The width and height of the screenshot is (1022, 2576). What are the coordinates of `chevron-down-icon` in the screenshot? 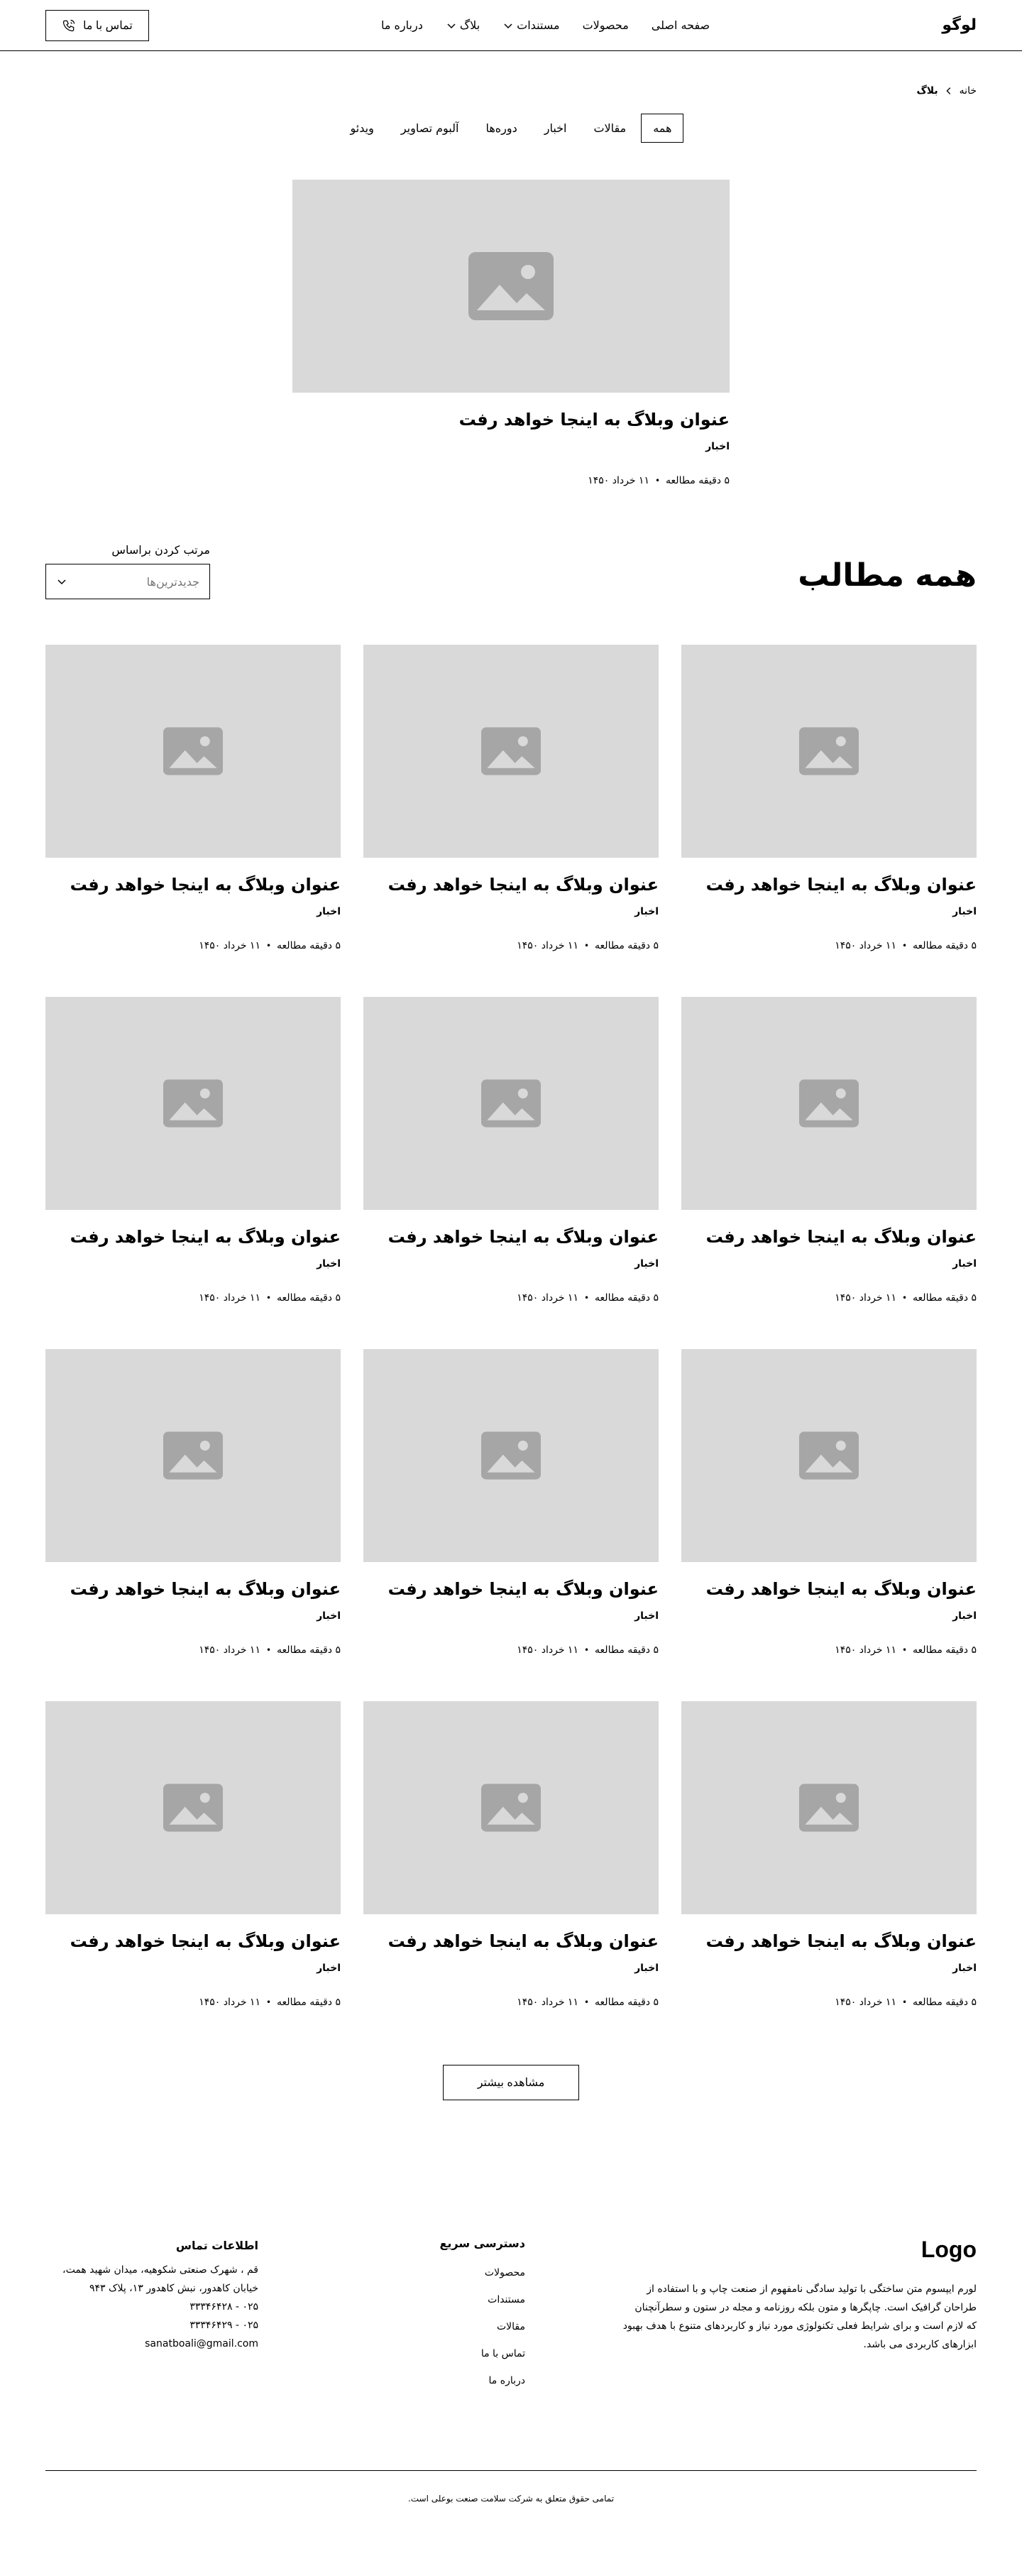 It's located at (61, 582).